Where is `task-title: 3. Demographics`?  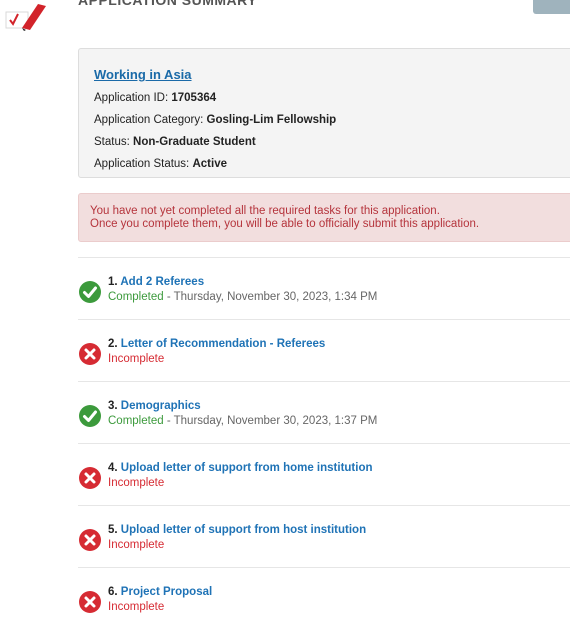 task-title: 3. Demographics is located at coordinates (154, 406).